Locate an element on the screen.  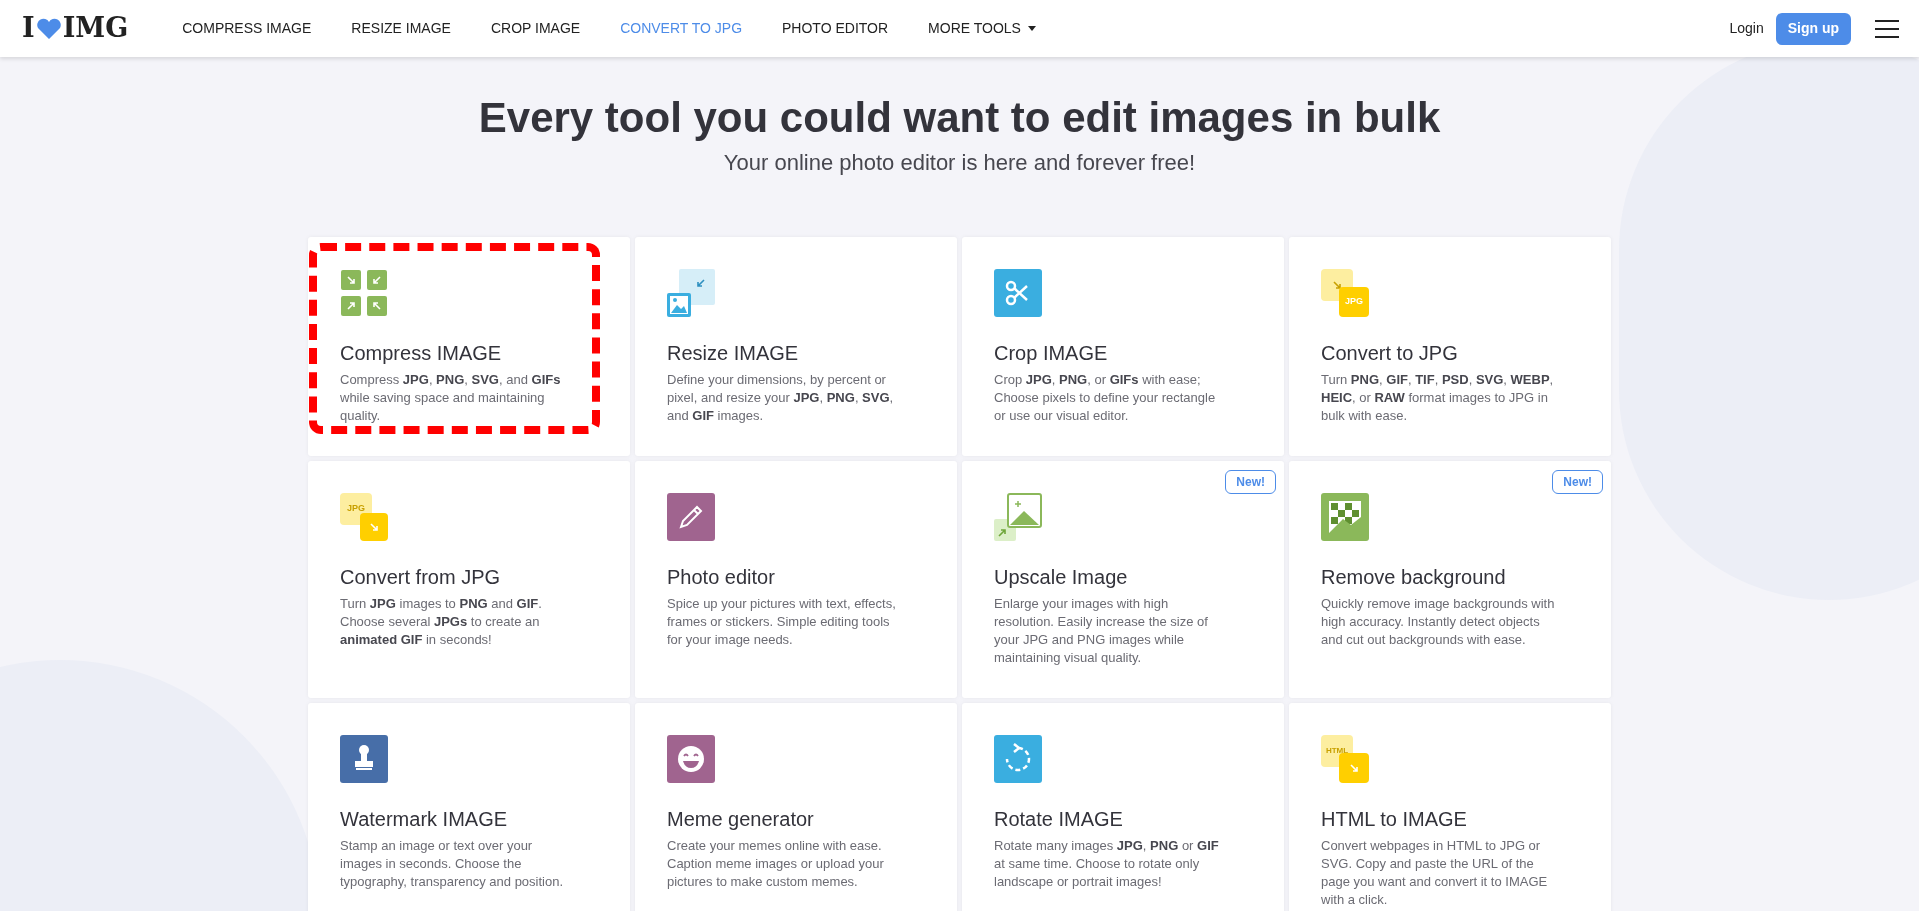
tool-title: Watermark IMAGE is located at coordinates (424, 819).